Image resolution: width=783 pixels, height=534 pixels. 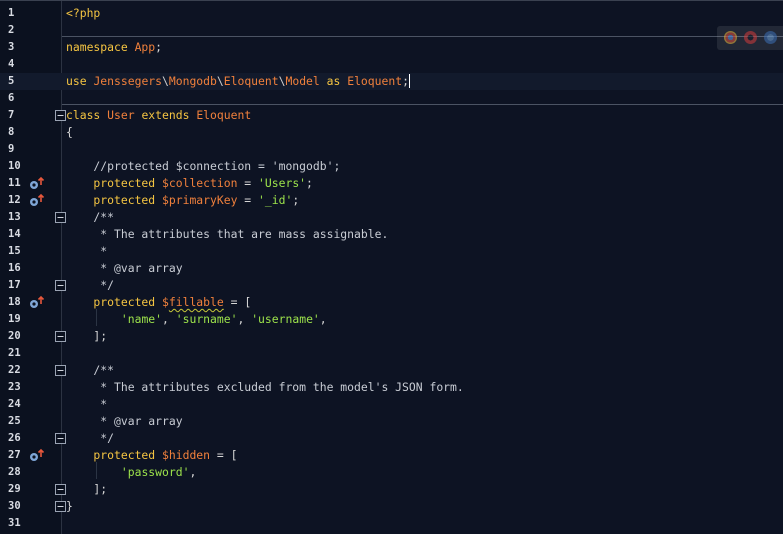 What do you see at coordinates (302, 81) in the screenshot?
I see `code-token: Model` at bounding box center [302, 81].